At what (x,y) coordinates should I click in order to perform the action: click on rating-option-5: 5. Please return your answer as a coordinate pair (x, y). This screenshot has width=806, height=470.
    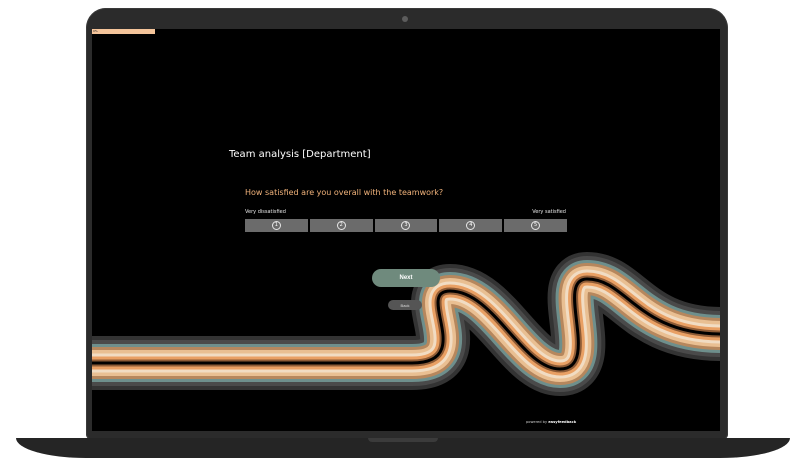
    Looking at the image, I should click on (535, 225).